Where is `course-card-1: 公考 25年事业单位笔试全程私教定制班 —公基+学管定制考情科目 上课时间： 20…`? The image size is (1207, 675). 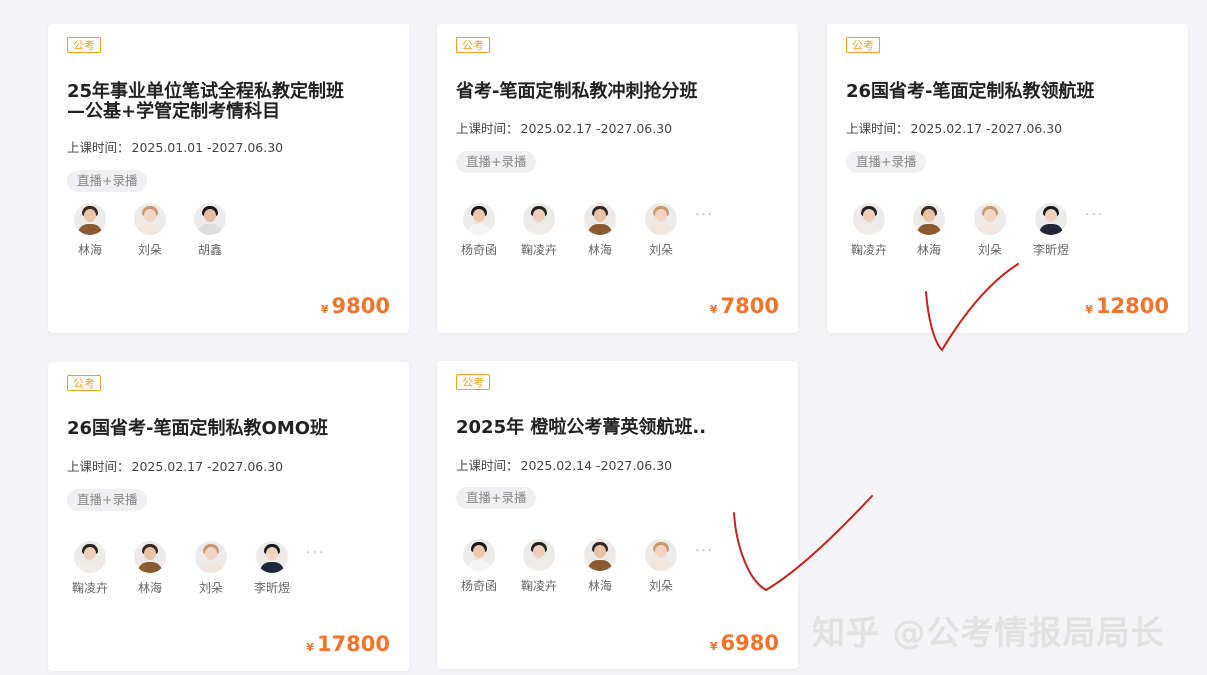
course-card-1: 公考 25年事业单位笔试全程私教定制班 —公基+学管定制考情科目 上课时间： 20… is located at coordinates (228, 178).